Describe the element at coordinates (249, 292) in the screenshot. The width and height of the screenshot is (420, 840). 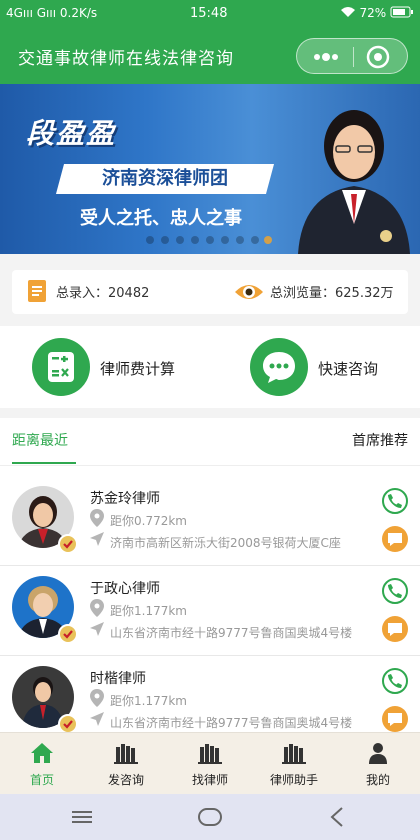
I see `eye-icon` at that location.